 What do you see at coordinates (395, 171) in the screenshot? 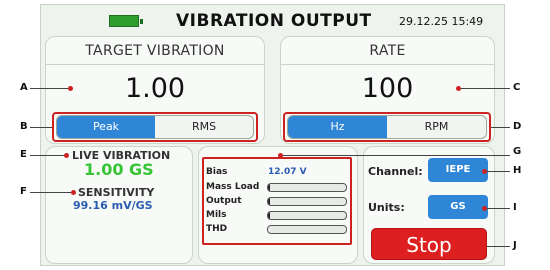
I see `channel-label: Channel:` at bounding box center [395, 171].